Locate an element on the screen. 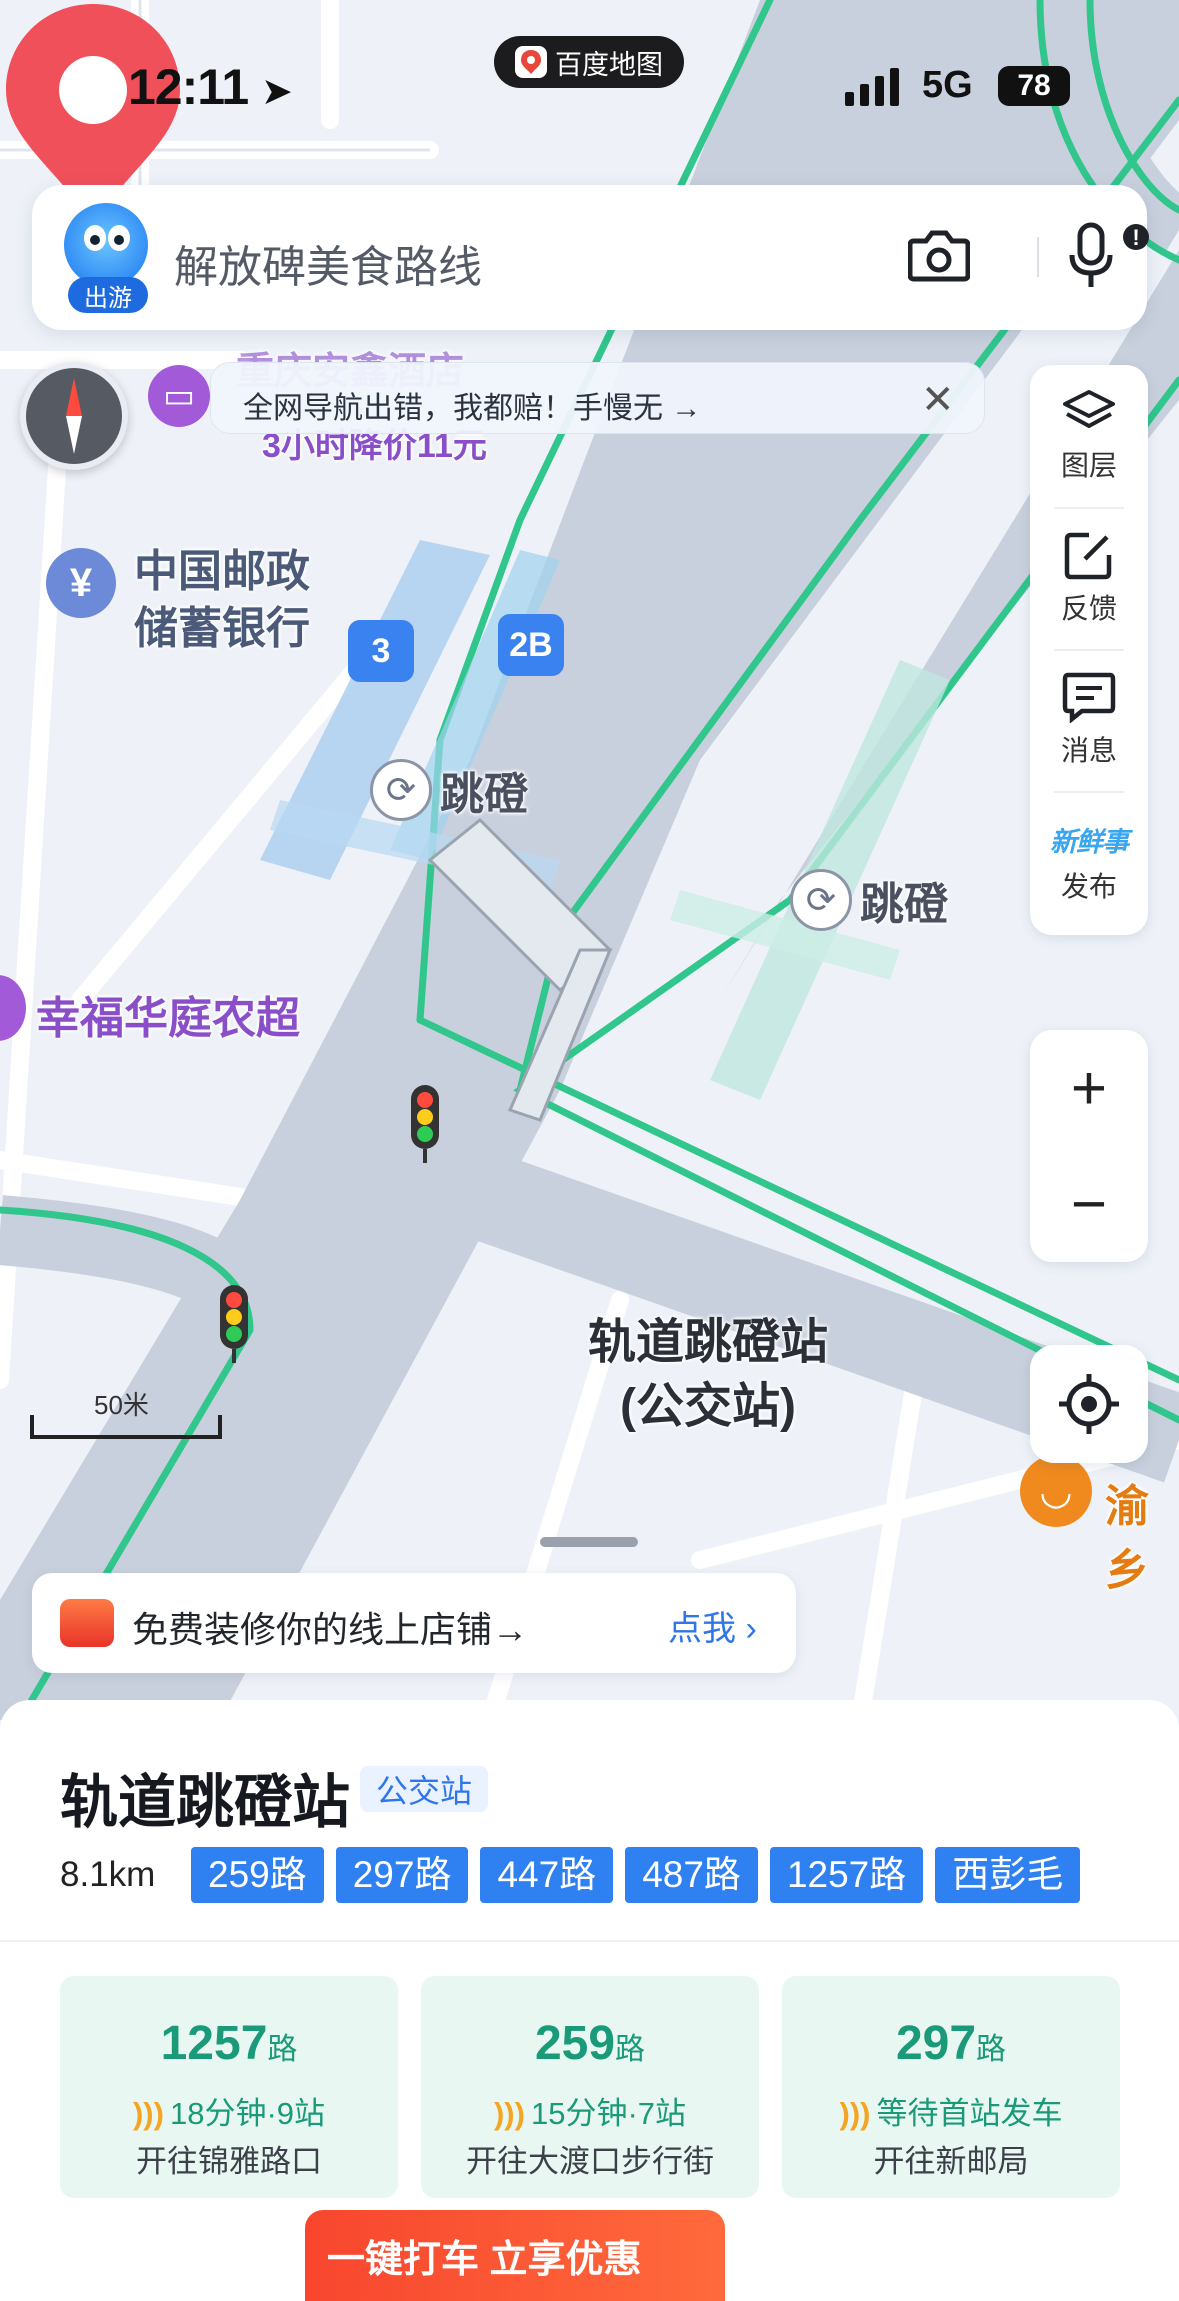  zoom-out-button: − is located at coordinates (1089, 1204).